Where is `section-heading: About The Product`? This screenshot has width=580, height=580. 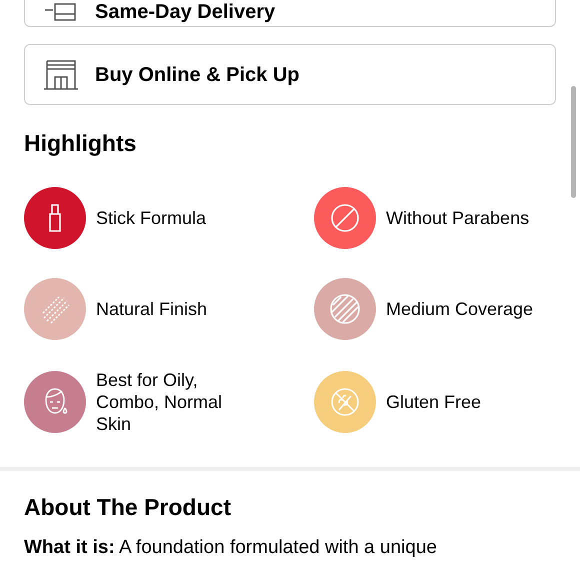 section-heading: About The Product is located at coordinates (127, 507).